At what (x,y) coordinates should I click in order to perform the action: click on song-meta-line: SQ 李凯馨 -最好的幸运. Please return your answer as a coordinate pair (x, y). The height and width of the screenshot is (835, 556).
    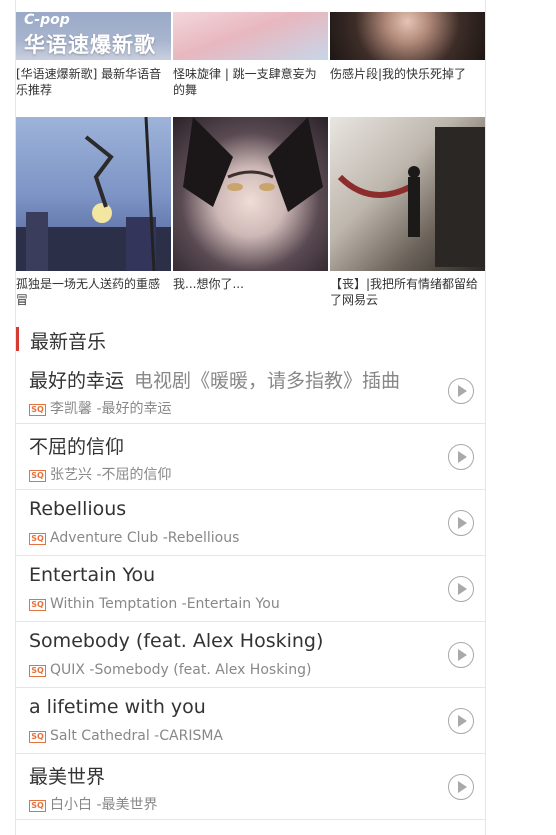
    Looking at the image, I should click on (100, 408).